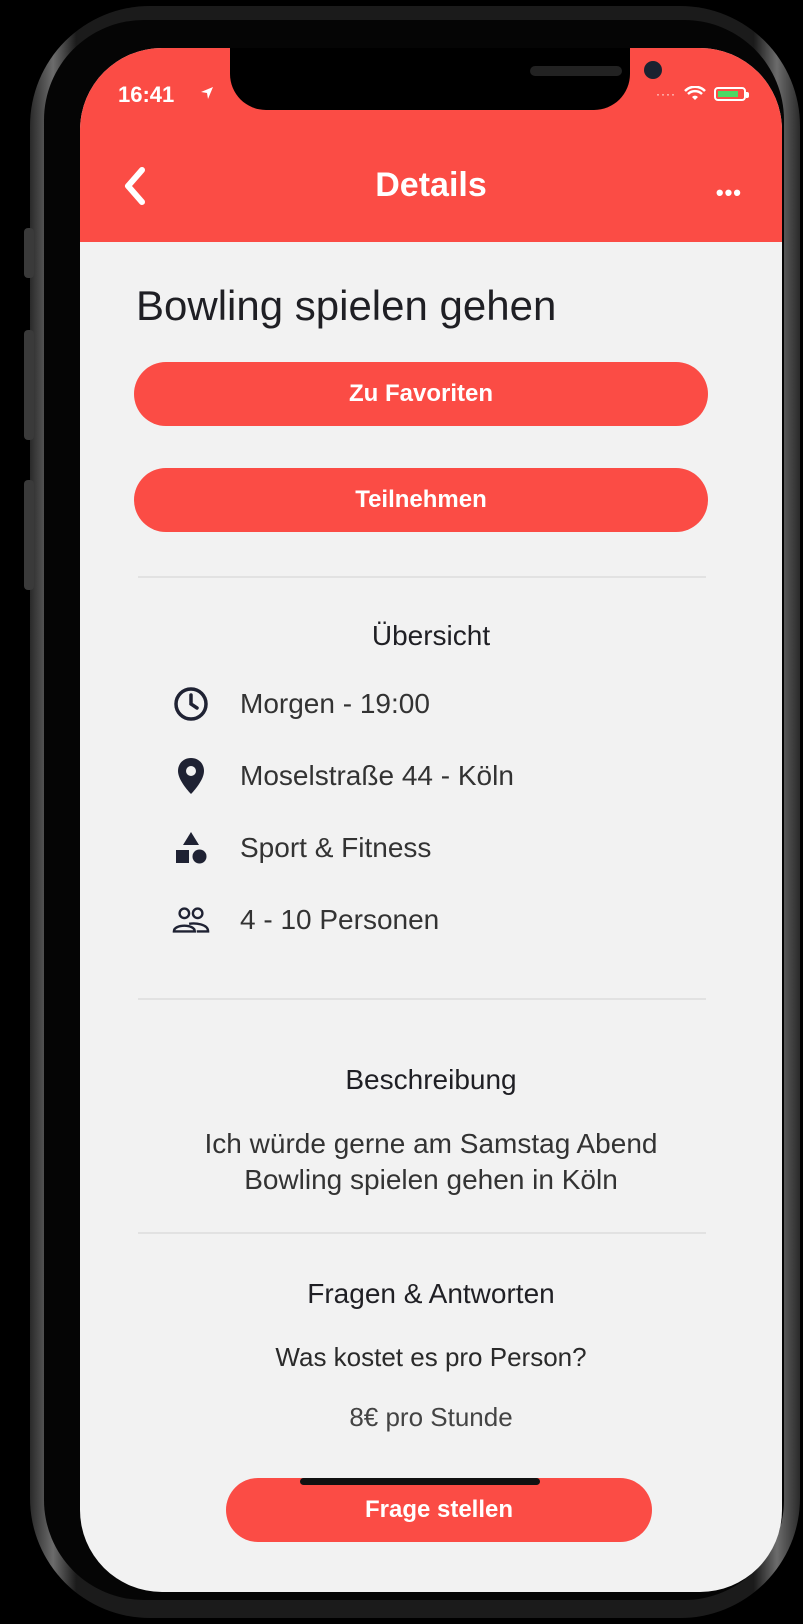 The image size is (803, 1624). I want to click on overview-item-location: Moselstraße 44 - Köln, so click(343, 776).